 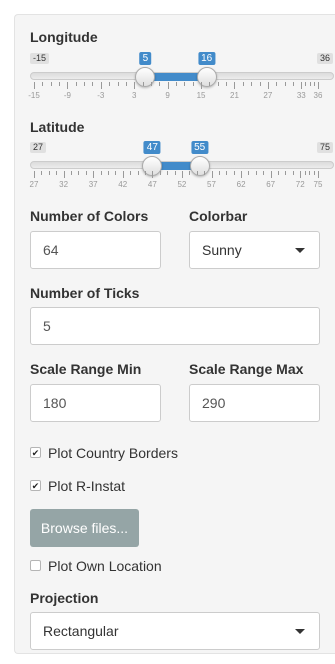 What do you see at coordinates (85, 293) in the screenshot?
I see `num-ticks-label: Number of Ticks` at bounding box center [85, 293].